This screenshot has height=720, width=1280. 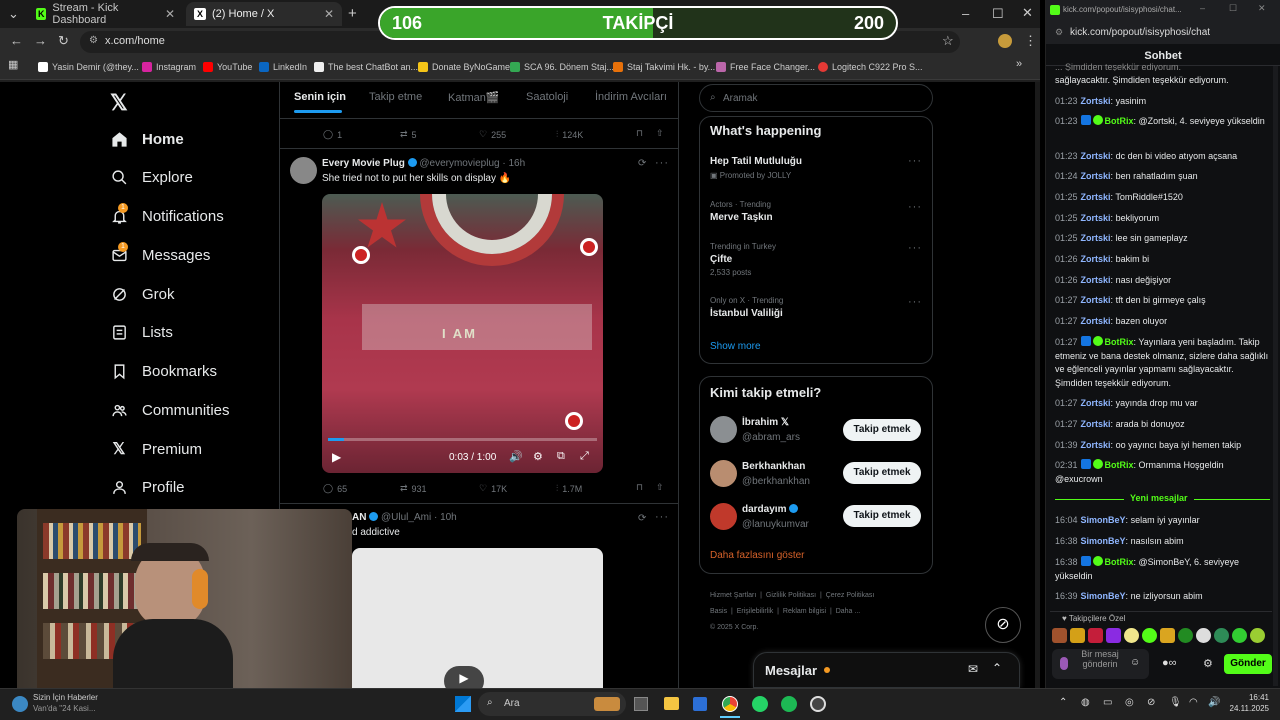 I want to click on bookmark-4: LinkedIn, so click(x=283, y=67).